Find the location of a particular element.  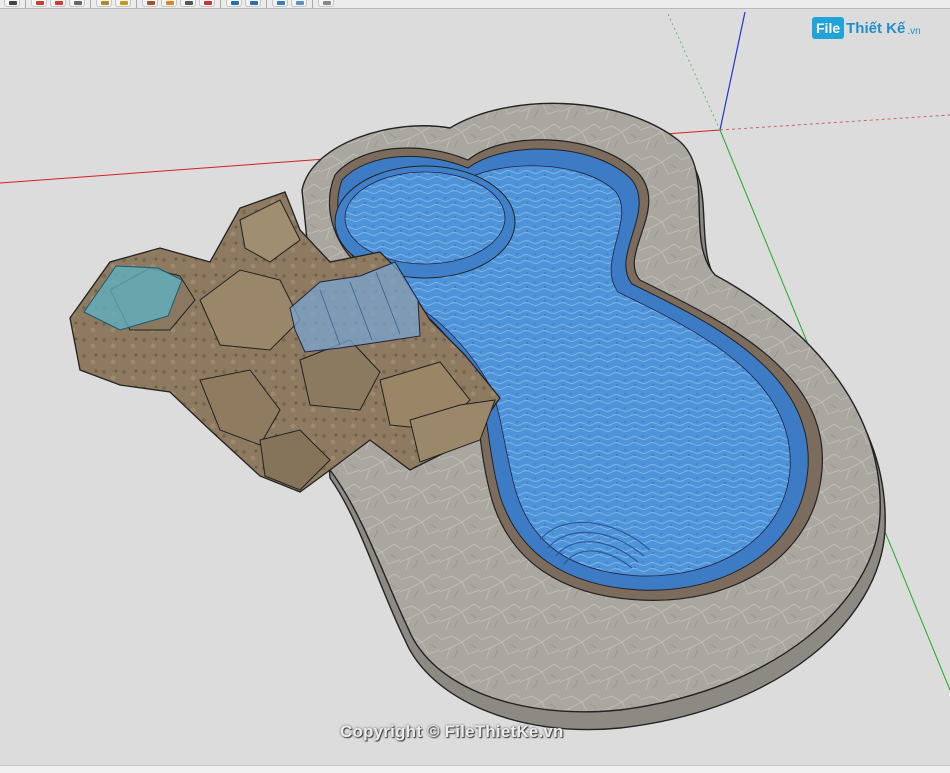

push-pull-button is located at coordinates (150, 3).